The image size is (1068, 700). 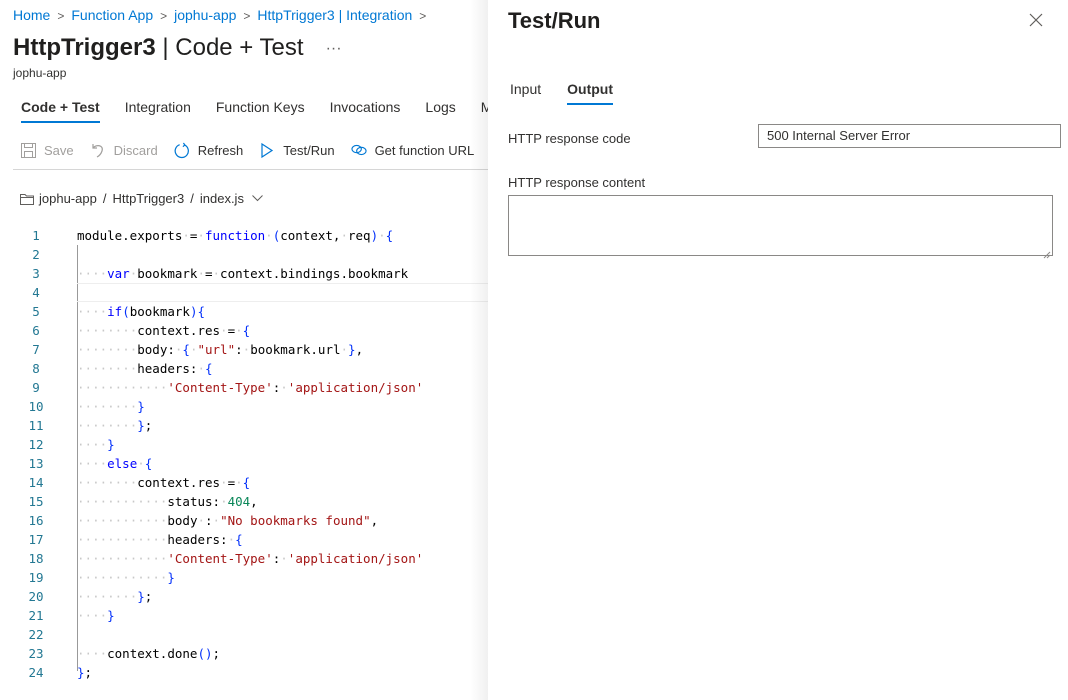 What do you see at coordinates (28, 150) in the screenshot?
I see `save-icon` at bounding box center [28, 150].